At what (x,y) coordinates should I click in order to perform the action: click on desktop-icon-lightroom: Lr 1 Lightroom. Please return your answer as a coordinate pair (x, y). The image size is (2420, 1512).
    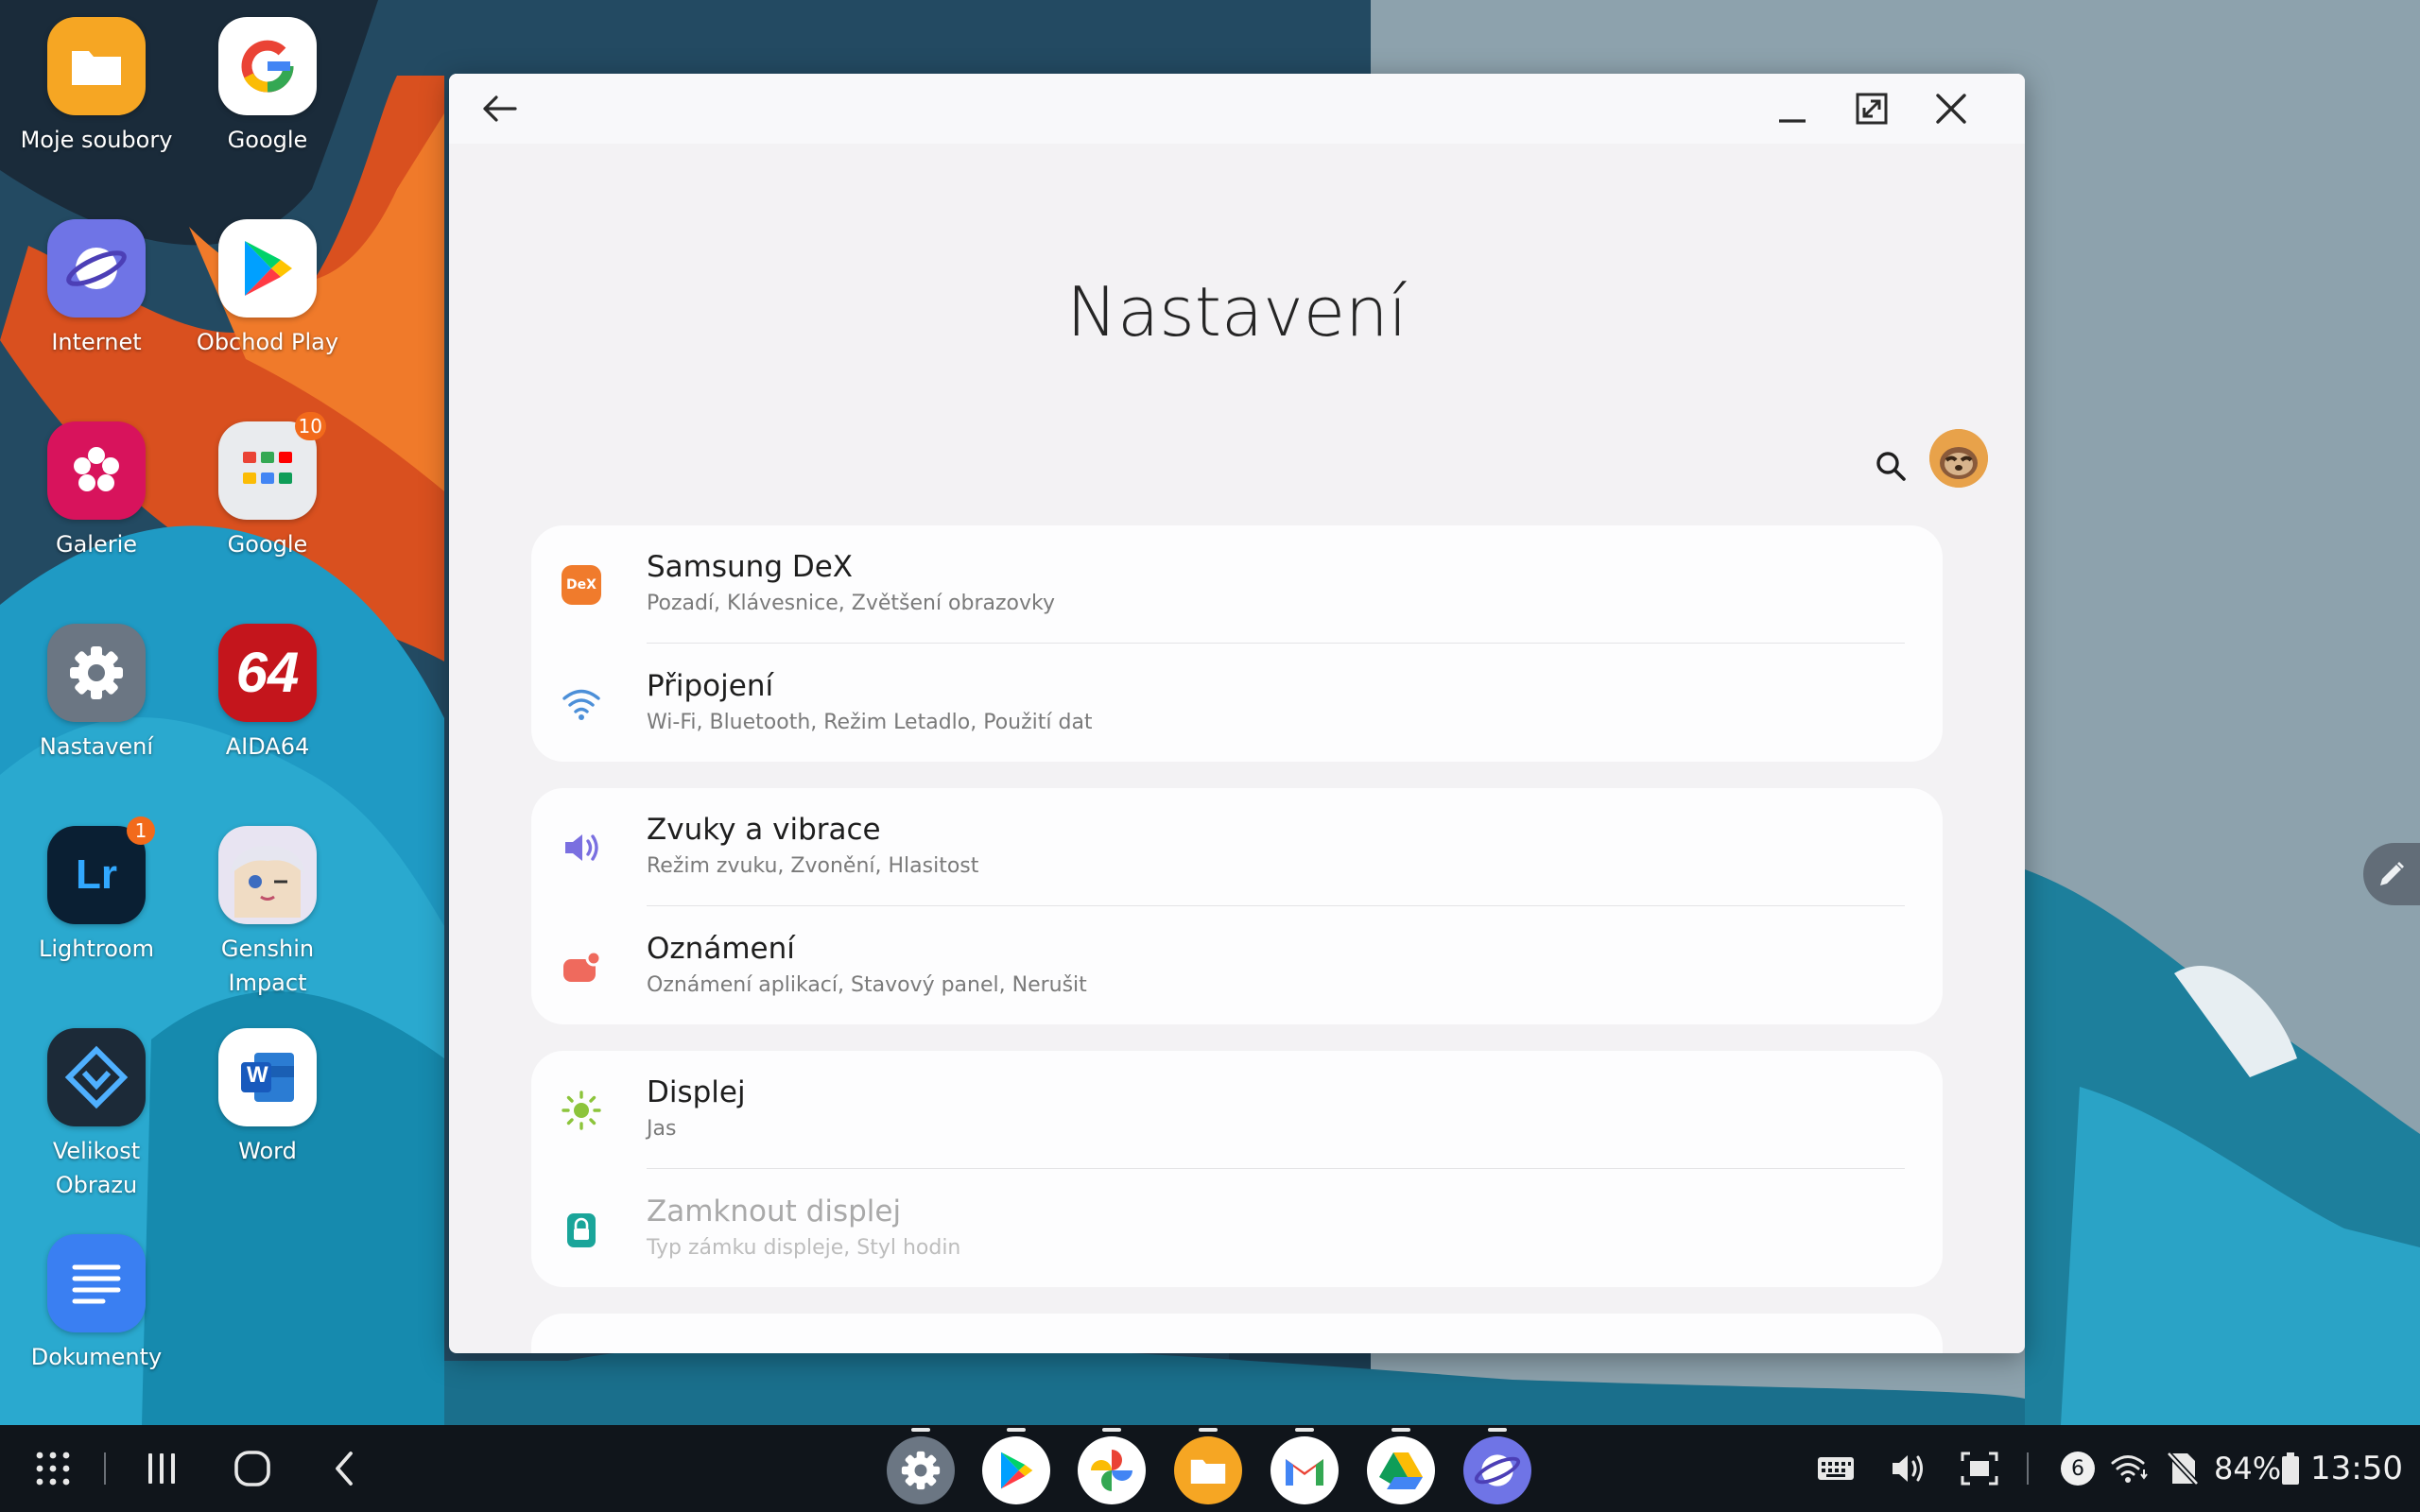
    Looking at the image, I should click on (96, 891).